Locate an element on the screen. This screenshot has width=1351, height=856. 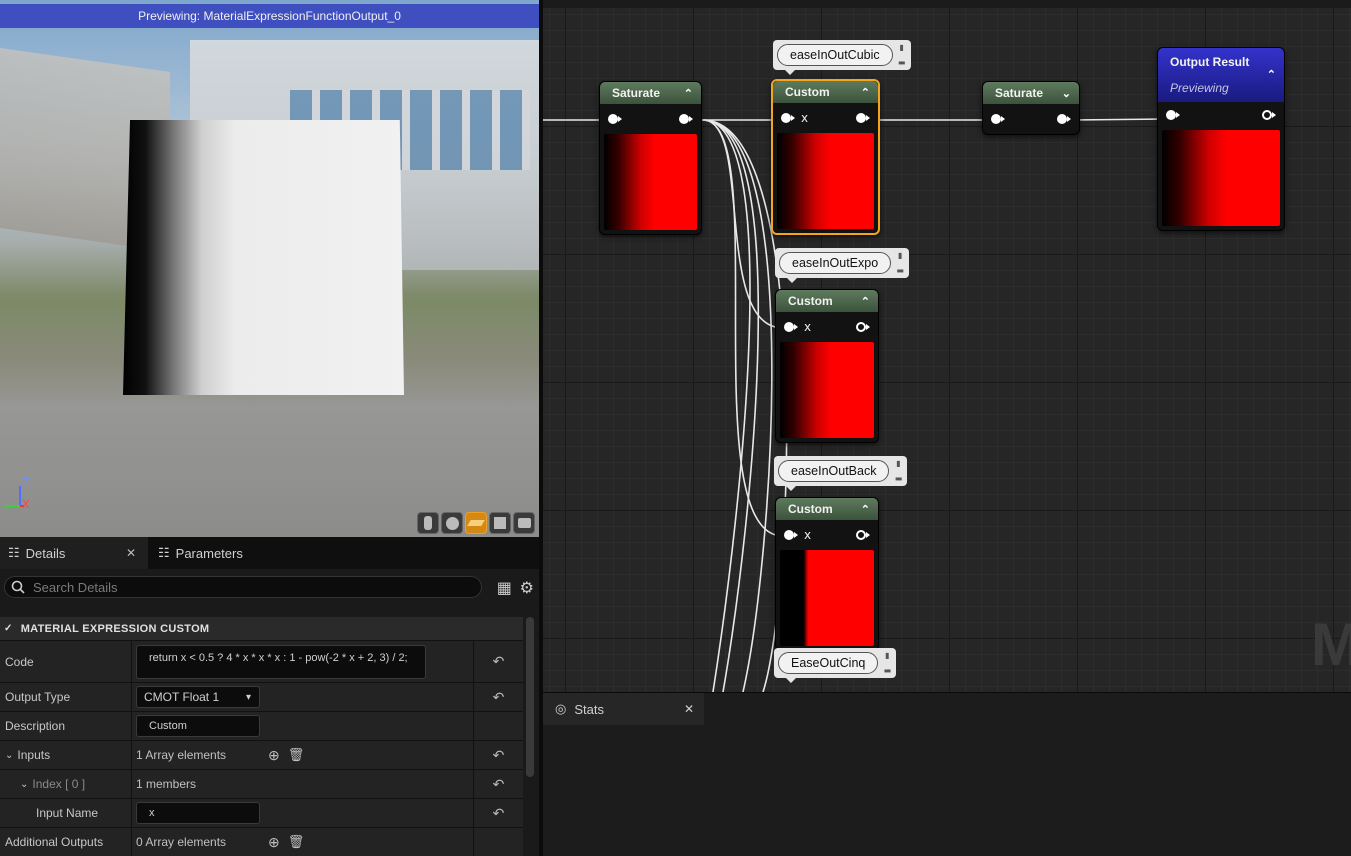
input-name-field: x is located at coordinates (198, 813).